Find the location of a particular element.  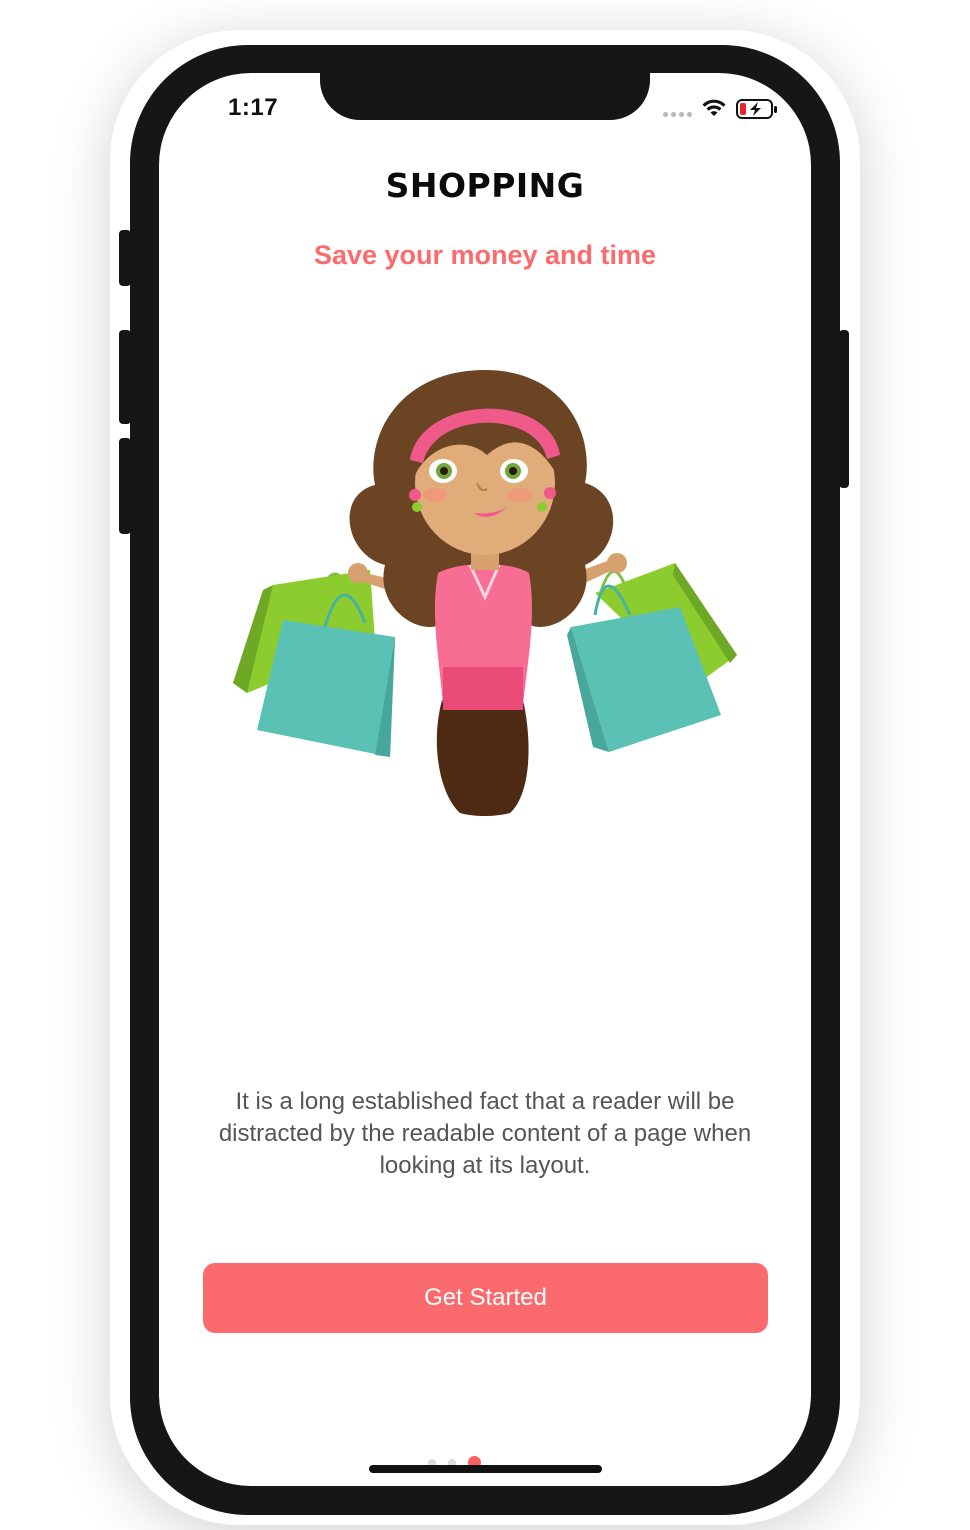

signal-dots-icon is located at coordinates (678, 115).